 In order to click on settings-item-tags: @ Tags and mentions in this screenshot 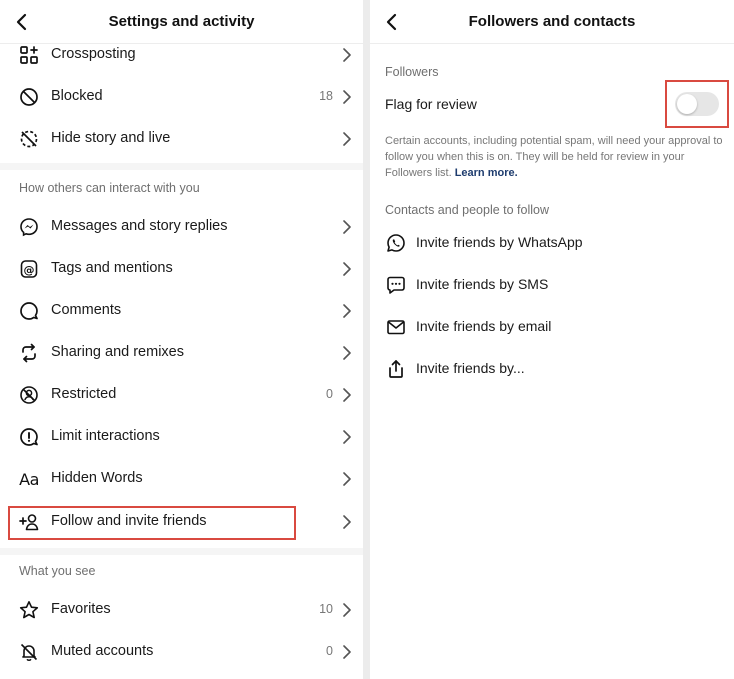, I will do `click(181, 269)`.